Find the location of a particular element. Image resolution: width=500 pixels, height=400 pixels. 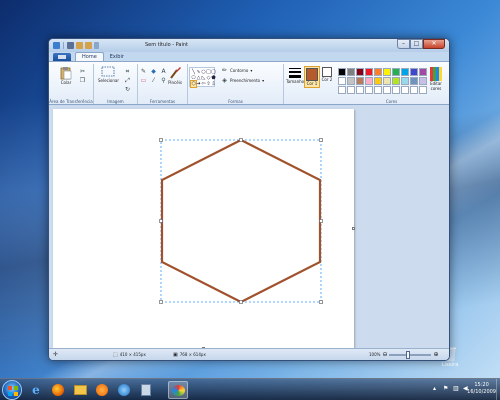

text-icon: A is located at coordinates (163, 71).